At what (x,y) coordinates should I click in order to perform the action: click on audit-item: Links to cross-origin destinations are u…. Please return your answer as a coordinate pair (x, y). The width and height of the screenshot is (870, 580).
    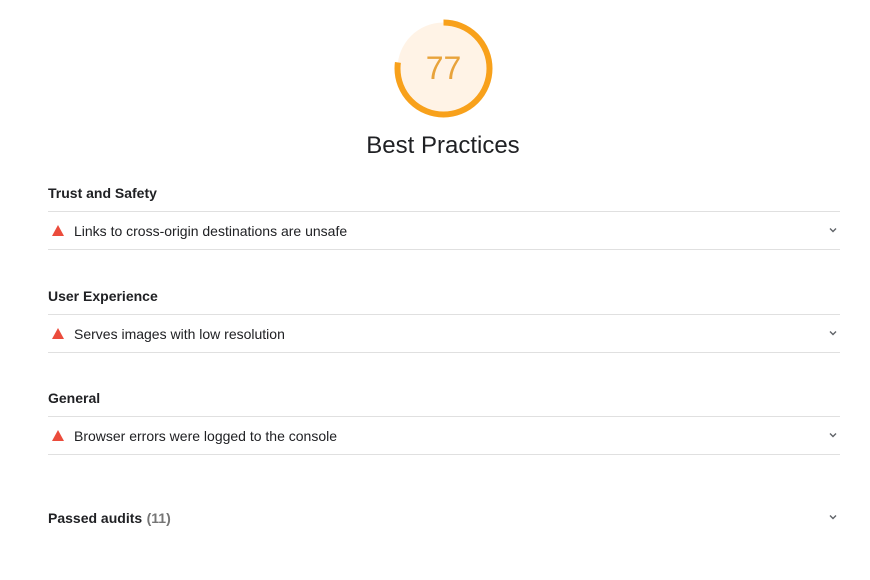
    Looking at the image, I should click on (444, 230).